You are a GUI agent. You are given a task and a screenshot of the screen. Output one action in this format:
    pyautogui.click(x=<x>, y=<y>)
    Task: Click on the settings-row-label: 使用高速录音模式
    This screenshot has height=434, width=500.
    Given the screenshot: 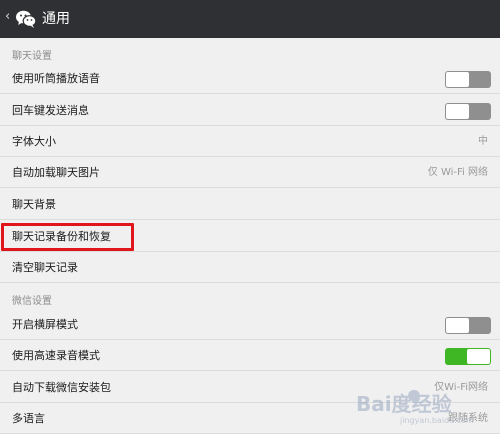 What is the action you would take?
    pyautogui.click(x=56, y=355)
    